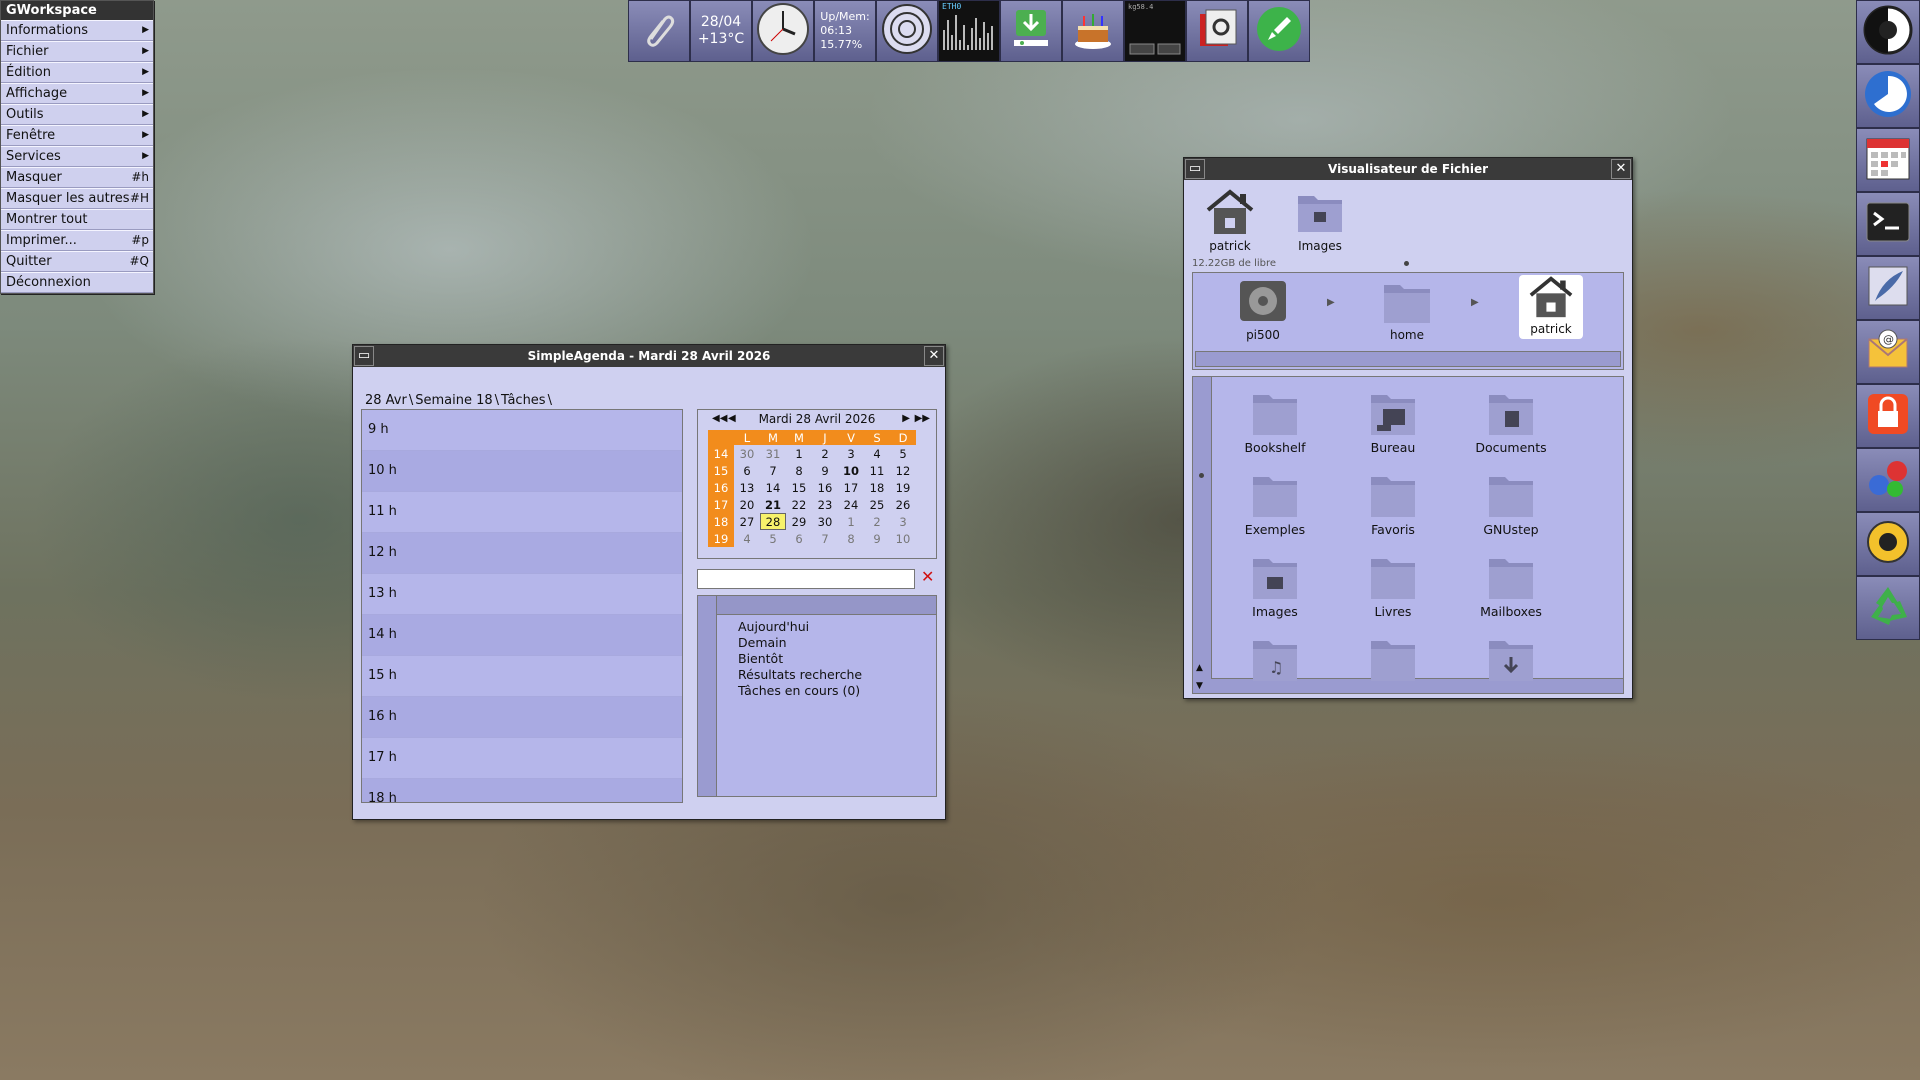 The width and height of the screenshot is (1920, 1080). What do you see at coordinates (969, 31) in the screenshot?
I see `network-monitor-tile: ETH0` at bounding box center [969, 31].